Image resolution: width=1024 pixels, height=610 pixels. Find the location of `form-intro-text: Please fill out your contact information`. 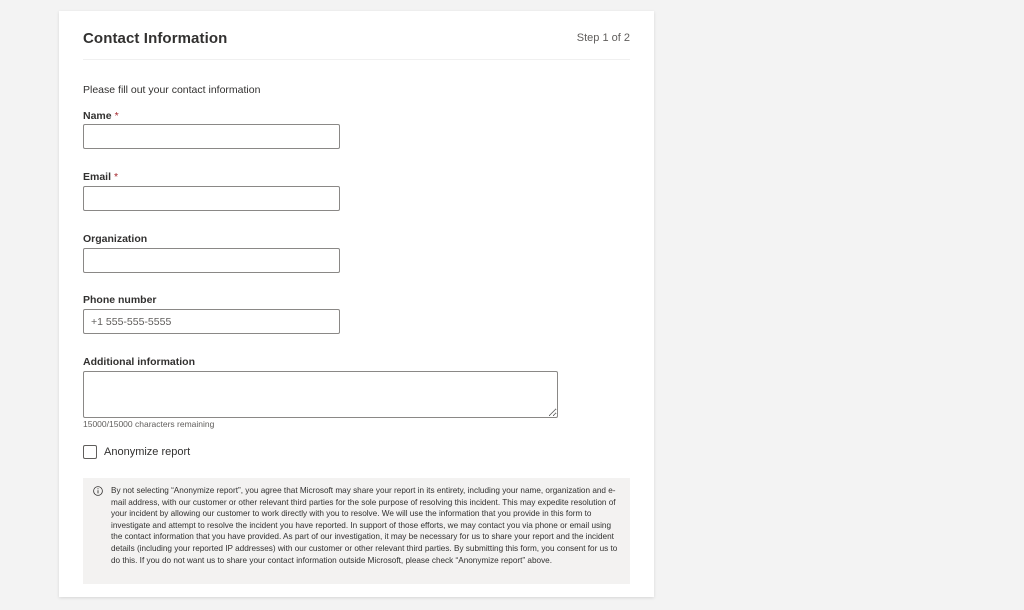

form-intro-text: Please fill out your contact information is located at coordinates (172, 90).